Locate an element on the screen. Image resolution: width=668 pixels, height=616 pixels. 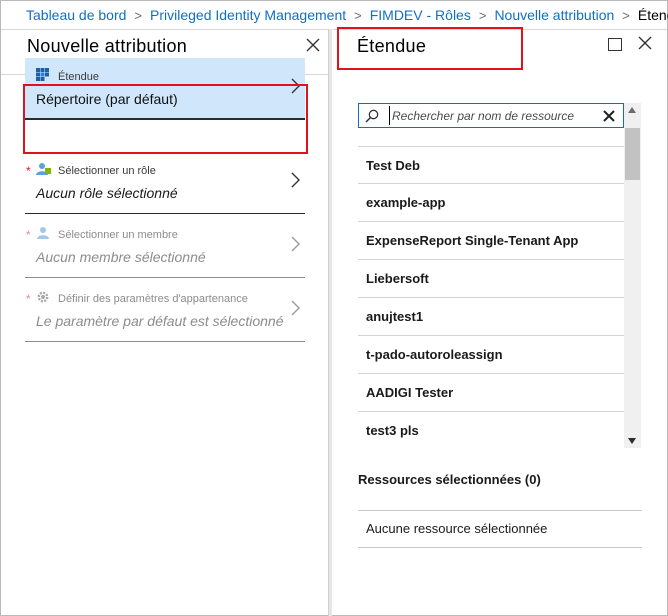
list-item: ExpenseReport Single-Tenant App is located at coordinates (491, 241).